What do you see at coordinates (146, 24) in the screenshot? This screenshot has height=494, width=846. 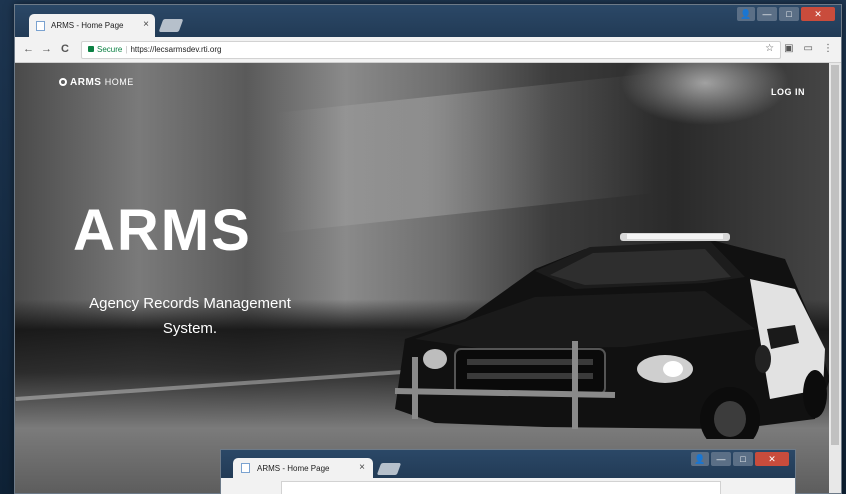 I see `tab-close-icon: ×` at bounding box center [146, 24].